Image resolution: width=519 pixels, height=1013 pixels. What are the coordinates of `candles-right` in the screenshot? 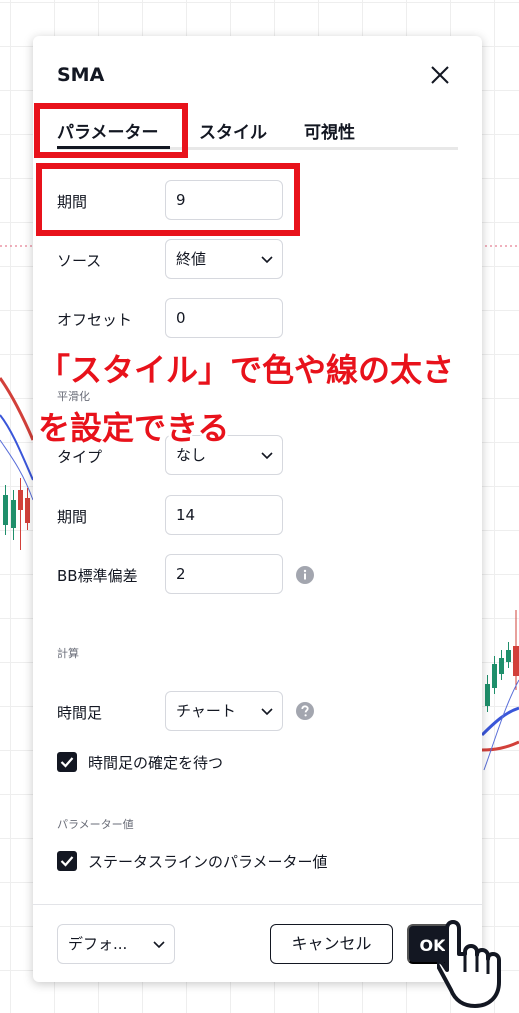 It's located at (502, 661).